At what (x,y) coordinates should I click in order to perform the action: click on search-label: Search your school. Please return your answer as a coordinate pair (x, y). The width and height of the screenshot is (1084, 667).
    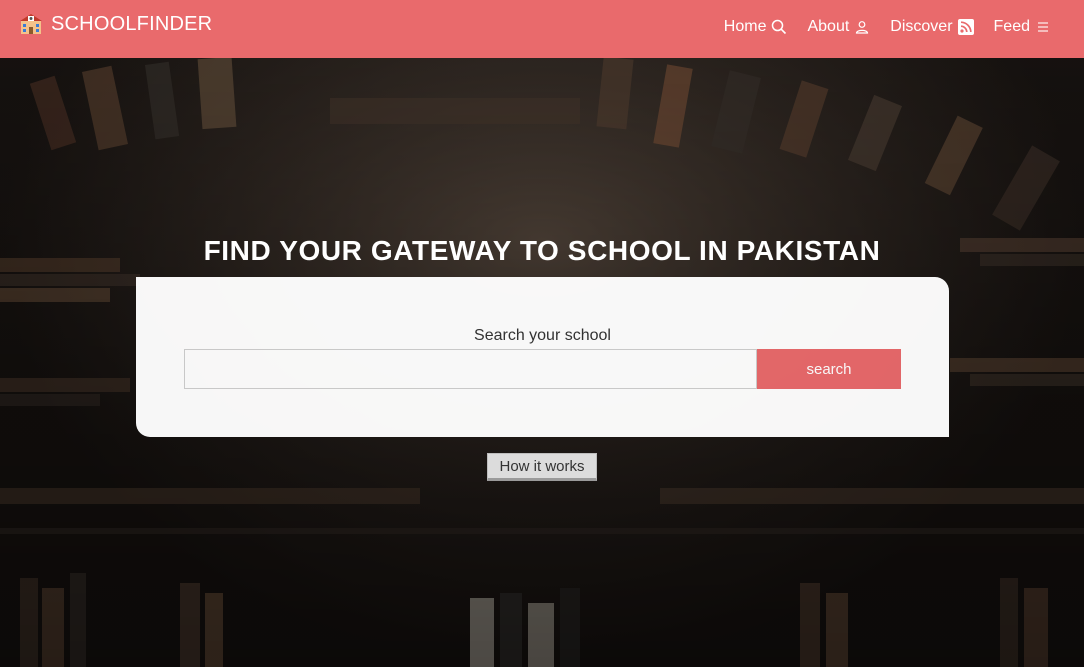
    Looking at the image, I should click on (542, 335).